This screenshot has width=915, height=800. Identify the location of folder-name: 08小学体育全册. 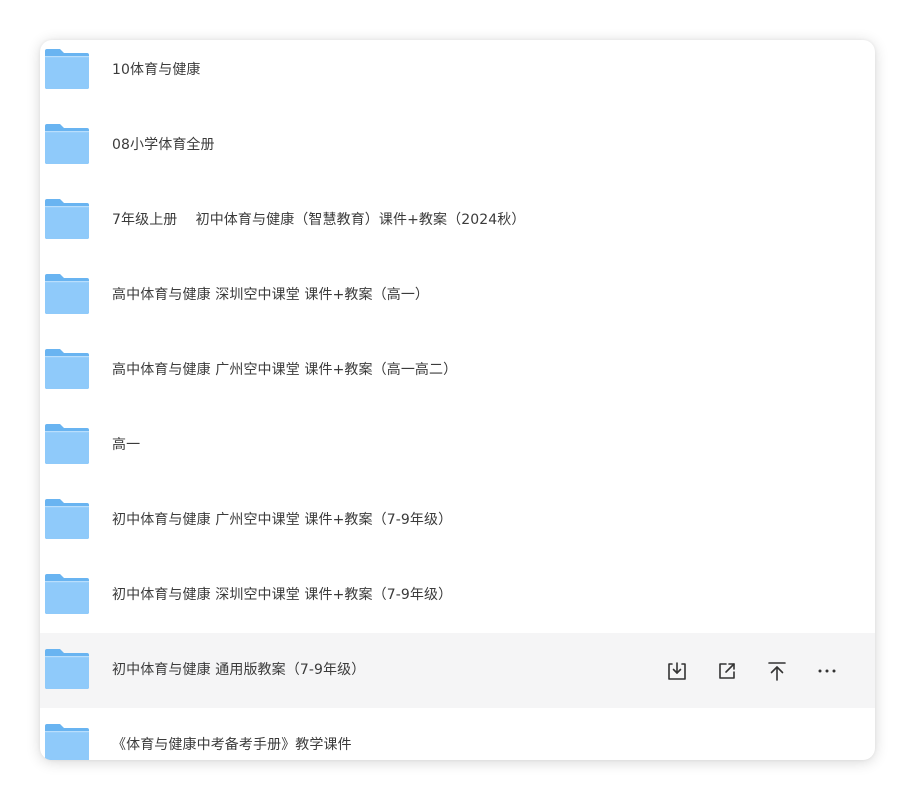
(163, 145).